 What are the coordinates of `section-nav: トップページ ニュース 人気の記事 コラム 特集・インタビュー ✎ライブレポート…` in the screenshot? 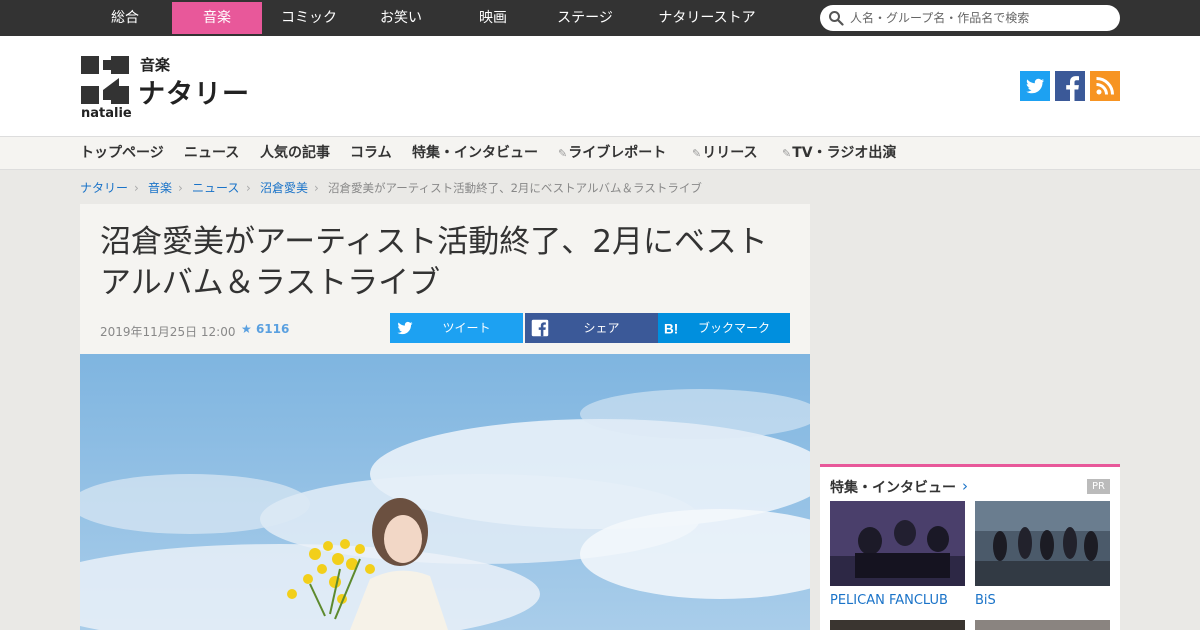 It's located at (600, 153).